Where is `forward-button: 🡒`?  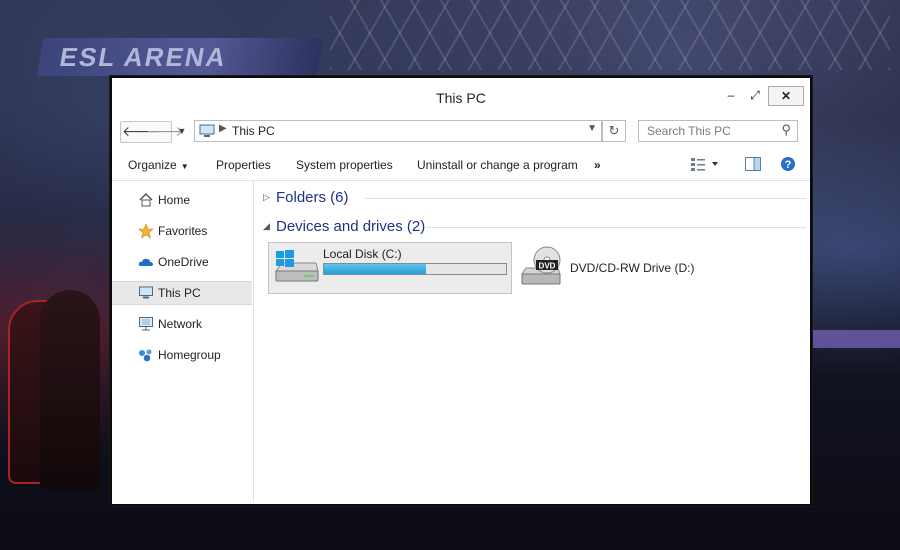
forward-button: 🡒 is located at coordinates (165, 131).